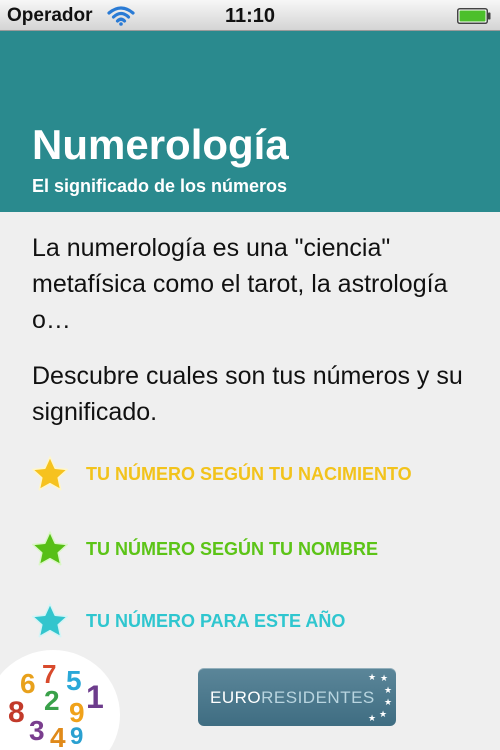  I want to click on logo-digit: 9, so click(76, 736).